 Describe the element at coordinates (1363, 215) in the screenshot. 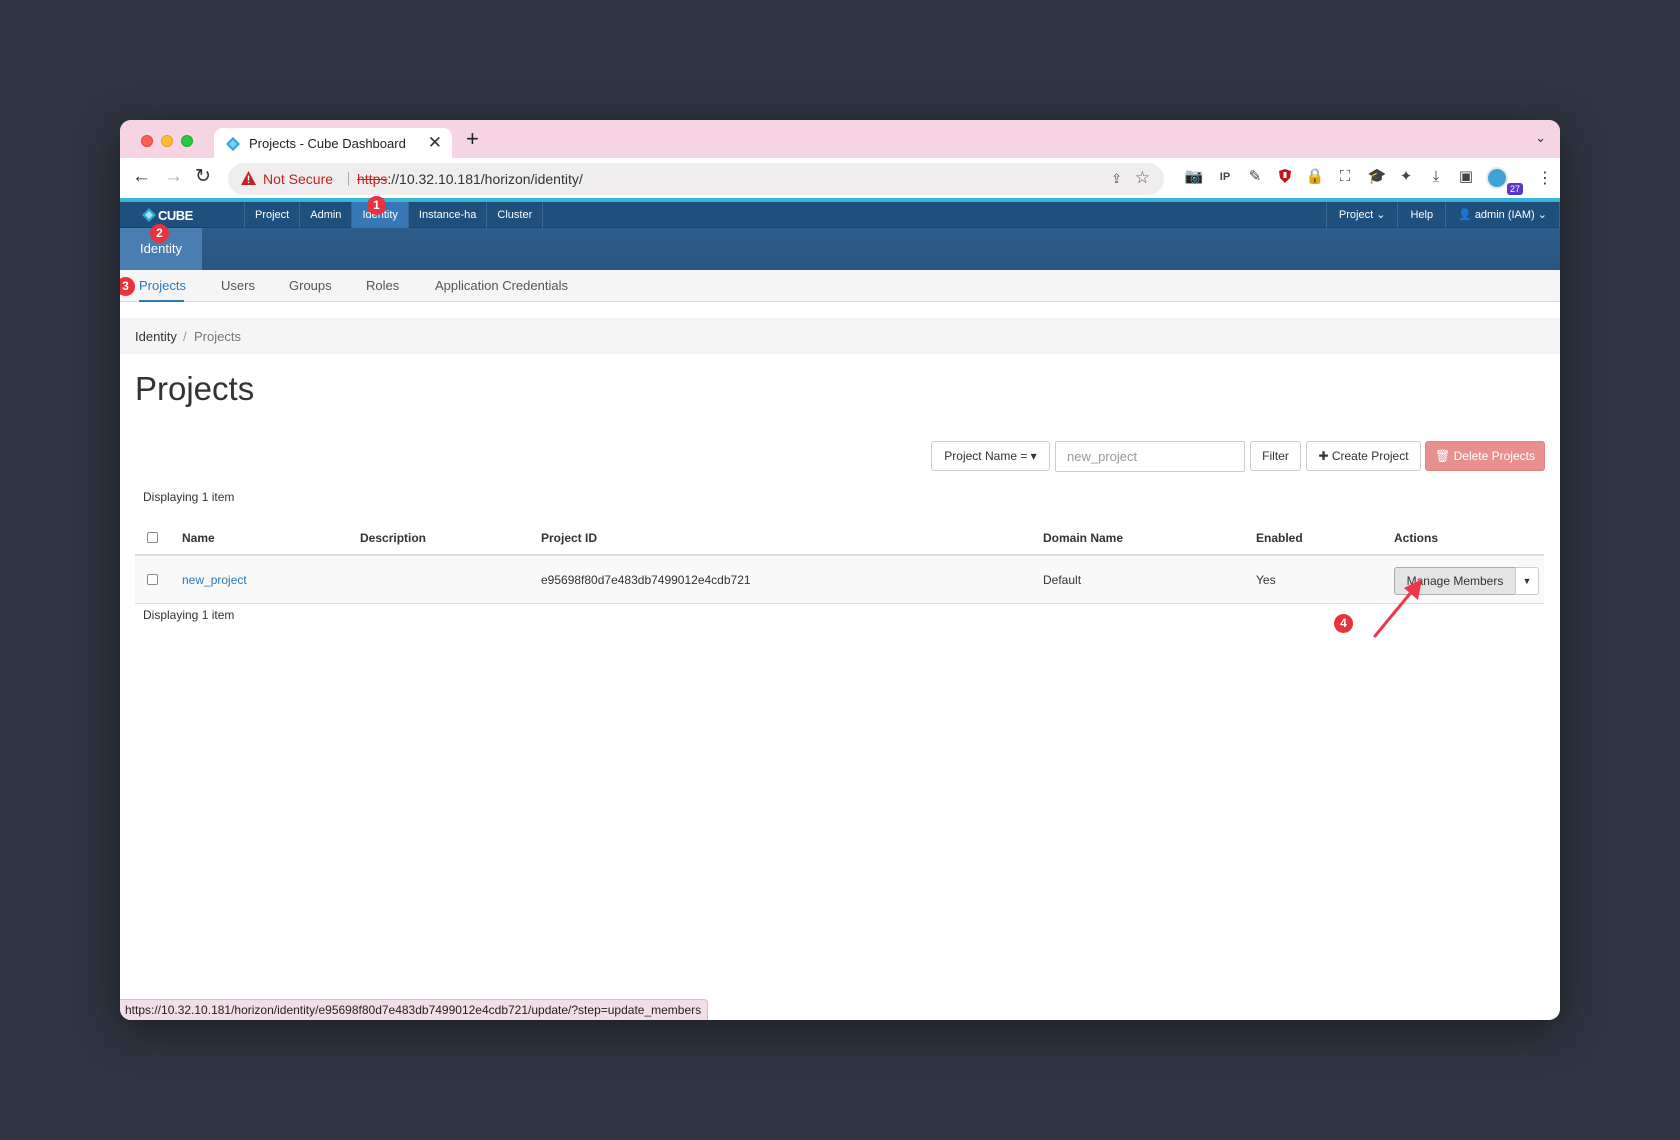

I see `project-dropdown: Project ⌄` at that location.